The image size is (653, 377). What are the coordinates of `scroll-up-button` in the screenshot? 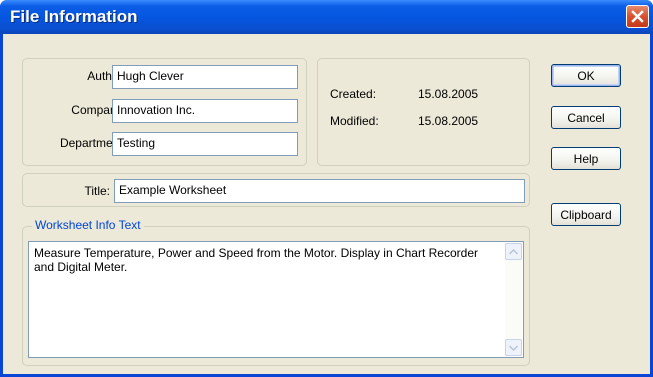 It's located at (513, 251).